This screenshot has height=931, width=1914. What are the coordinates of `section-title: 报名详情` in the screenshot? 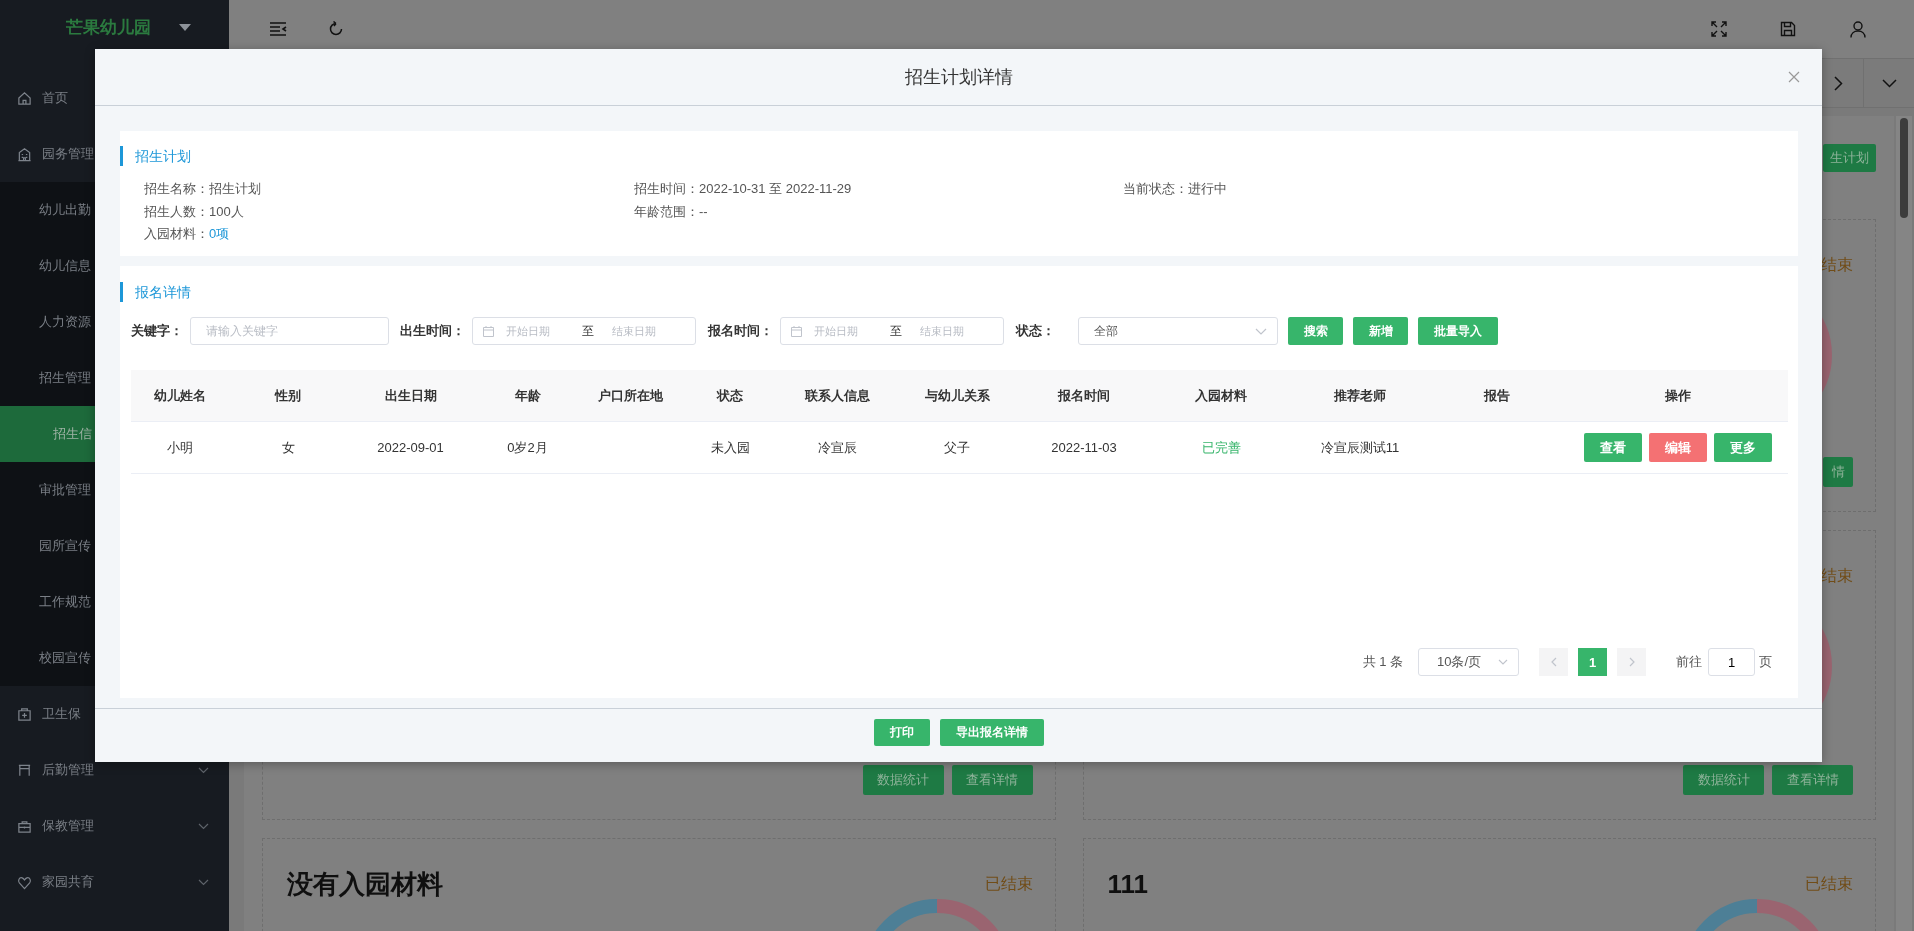 It's located at (954, 292).